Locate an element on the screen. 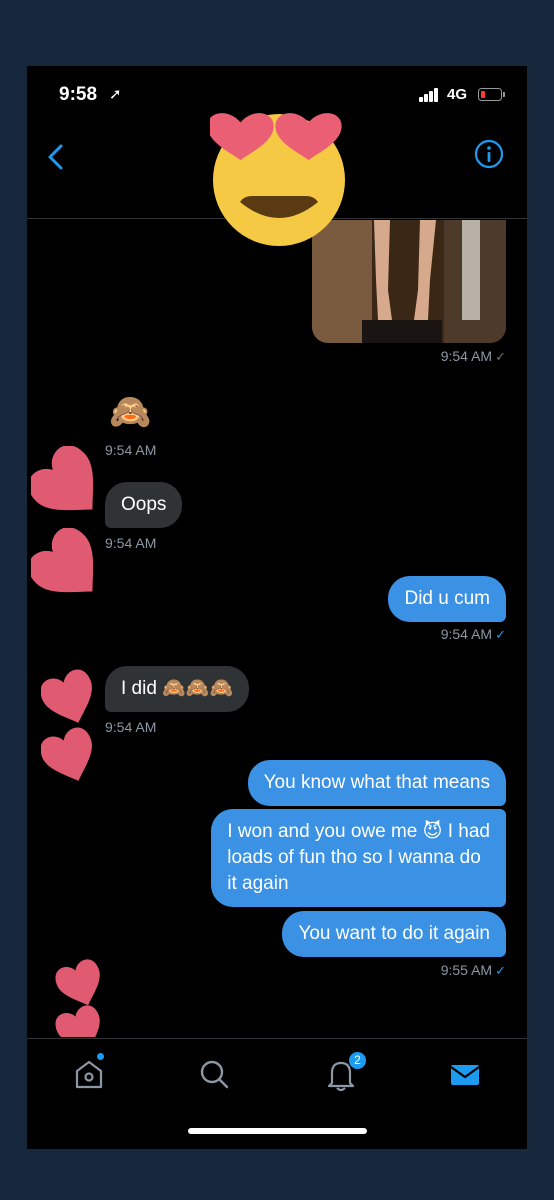 This screenshot has height=1200, width=554. message-bubble-incoming: Oops is located at coordinates (144, 505).